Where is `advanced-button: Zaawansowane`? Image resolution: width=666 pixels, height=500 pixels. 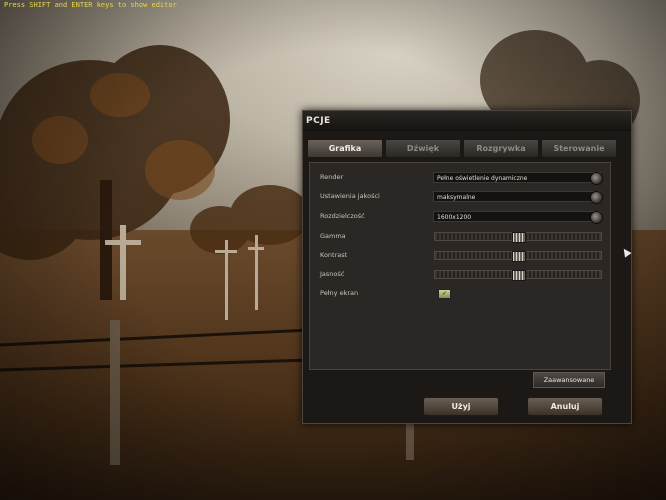 advanced-button: Zaawansowane is located at coordinates (569, 380).